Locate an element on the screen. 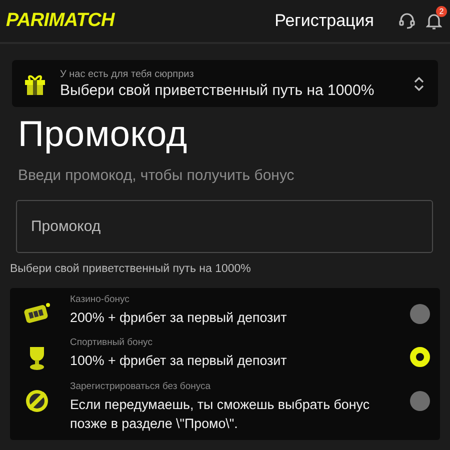 The width and height of the screenshot is (450, 450). register-link: Регистрация is located at coordinates (324, 21).